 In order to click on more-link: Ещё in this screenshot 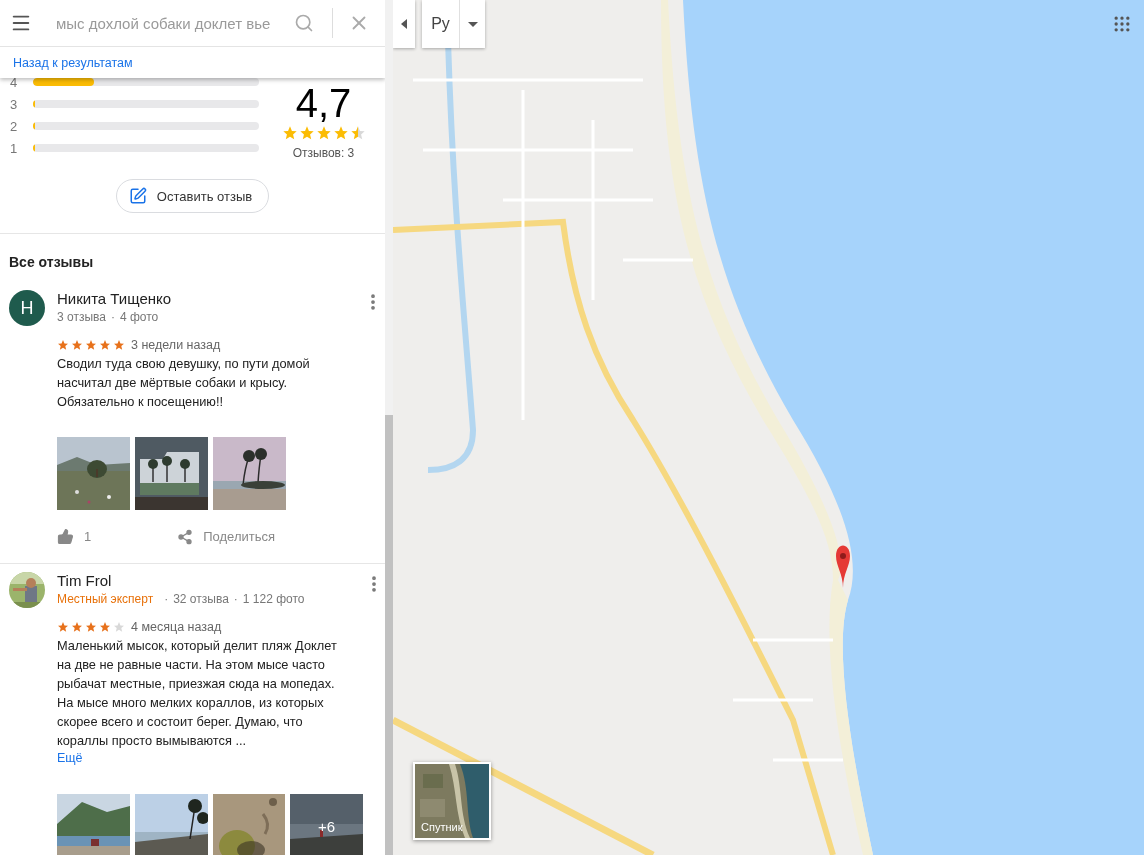, I will do `click(210, 758)`.